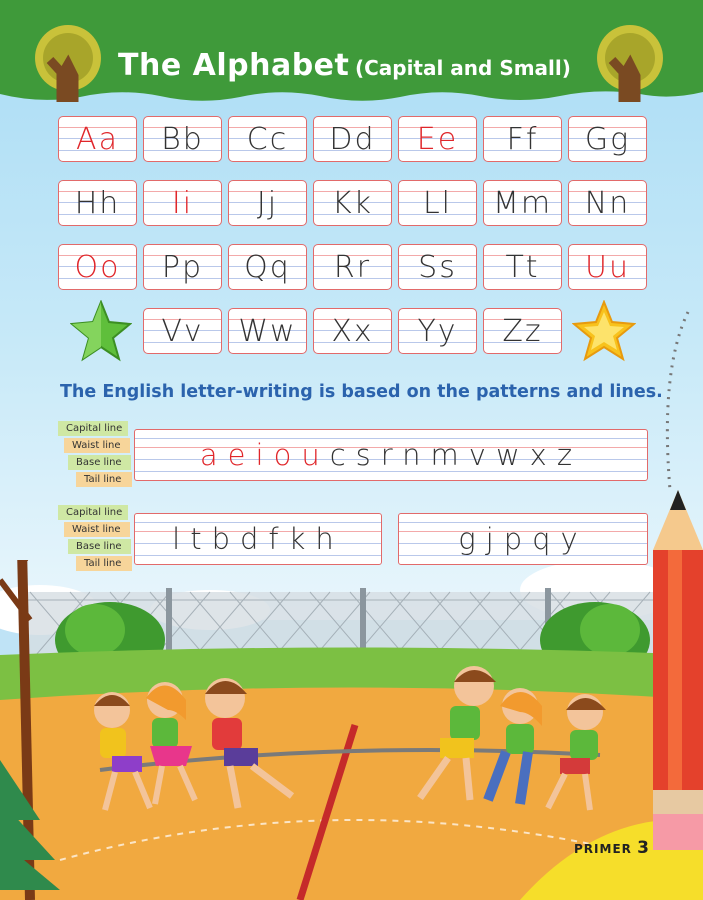 The image size is (703, 900). What do you see at coordinates (182, 139) in the screenshot?
I see `letter-card-b: Bb` at bounding box center [182, 139].